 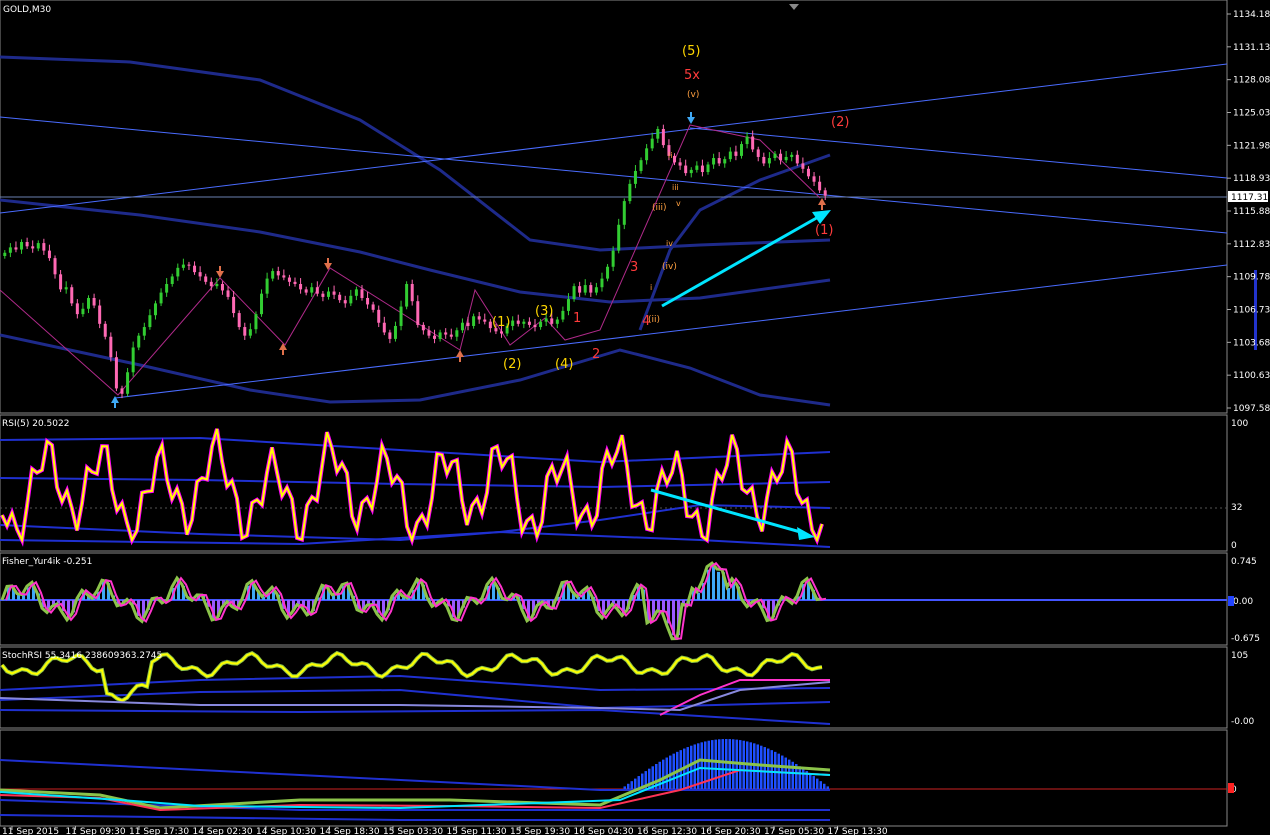 What do you see at coordinates (1249, 198) in the screenshot?
I see `current-price-label: 1117.31` at bounding box center [1249, 198].